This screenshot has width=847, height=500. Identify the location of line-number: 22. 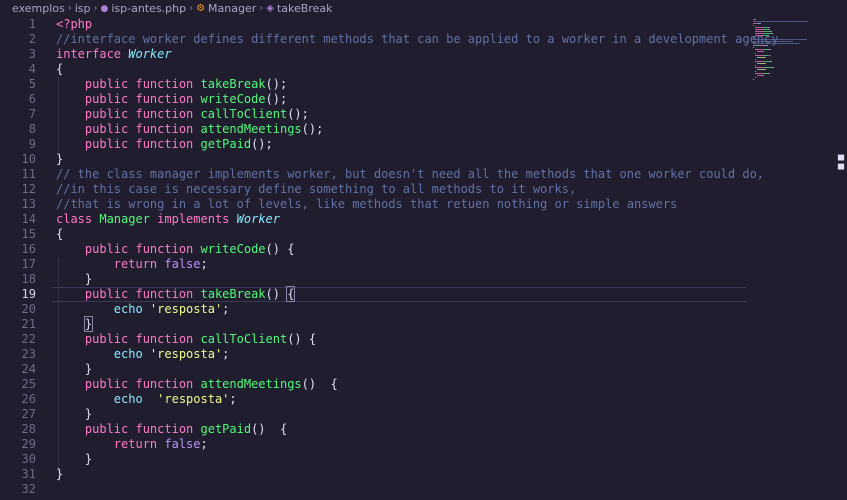
(28, 339).